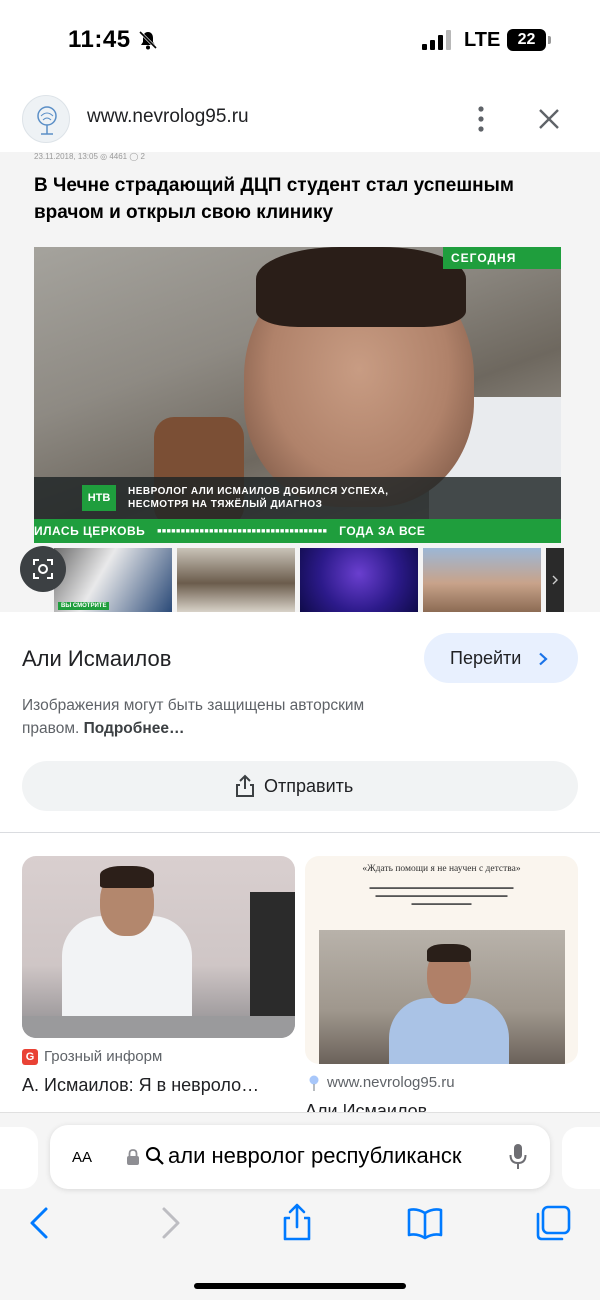 The image size is (600, 1300). What do you see at coordinates (314, 1083) in the screenshot?
I see `pin-icon` at bounding box center [314, 1083].